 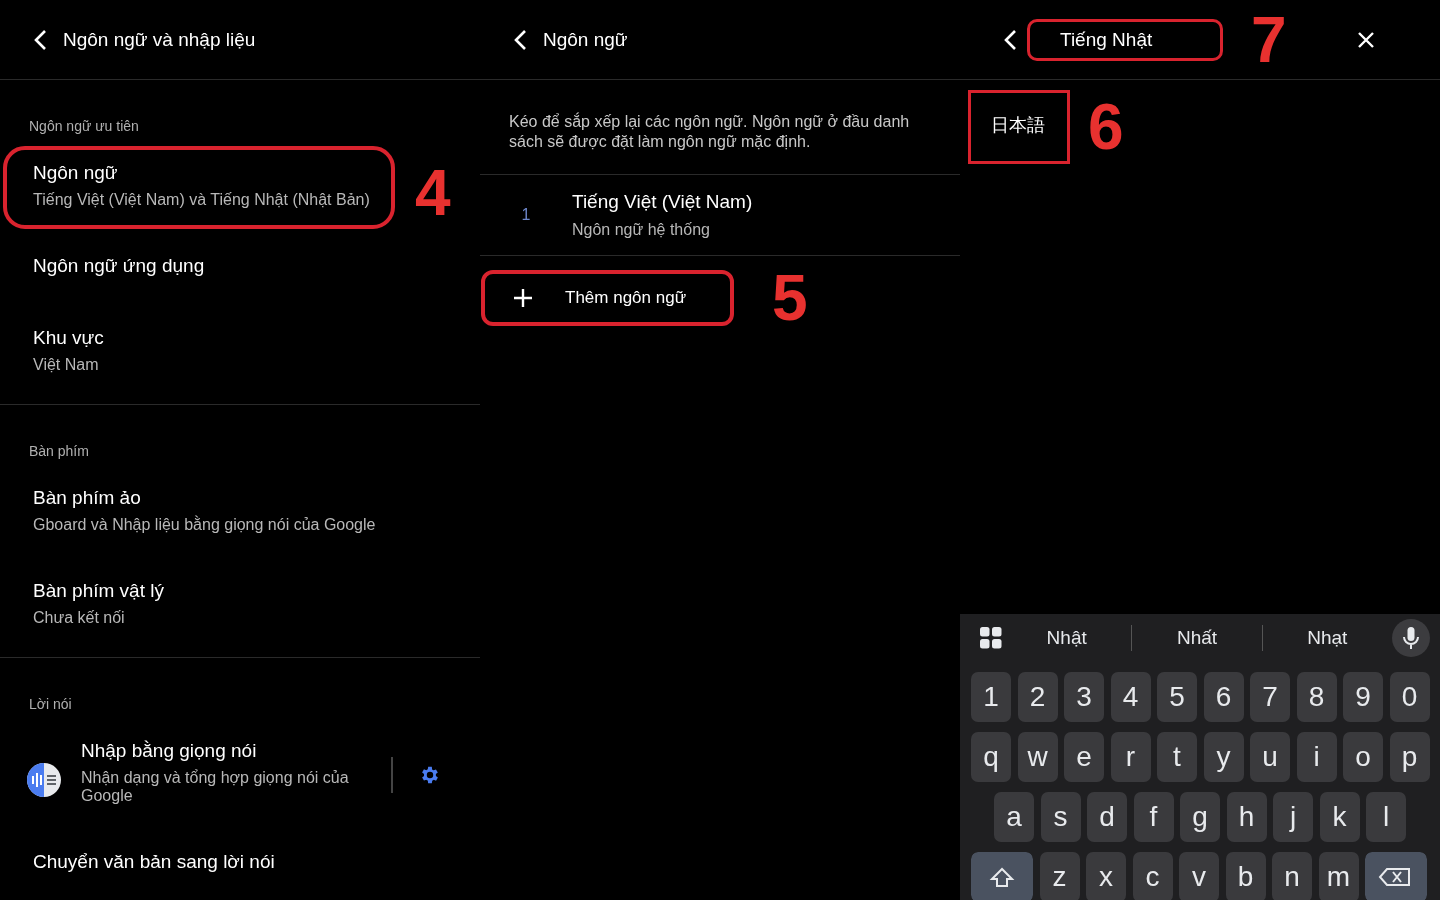 What do you see at coordinates (991, 757) in the screenshot?
I see `keyboard-key: q` at bounding box center [991, 757].